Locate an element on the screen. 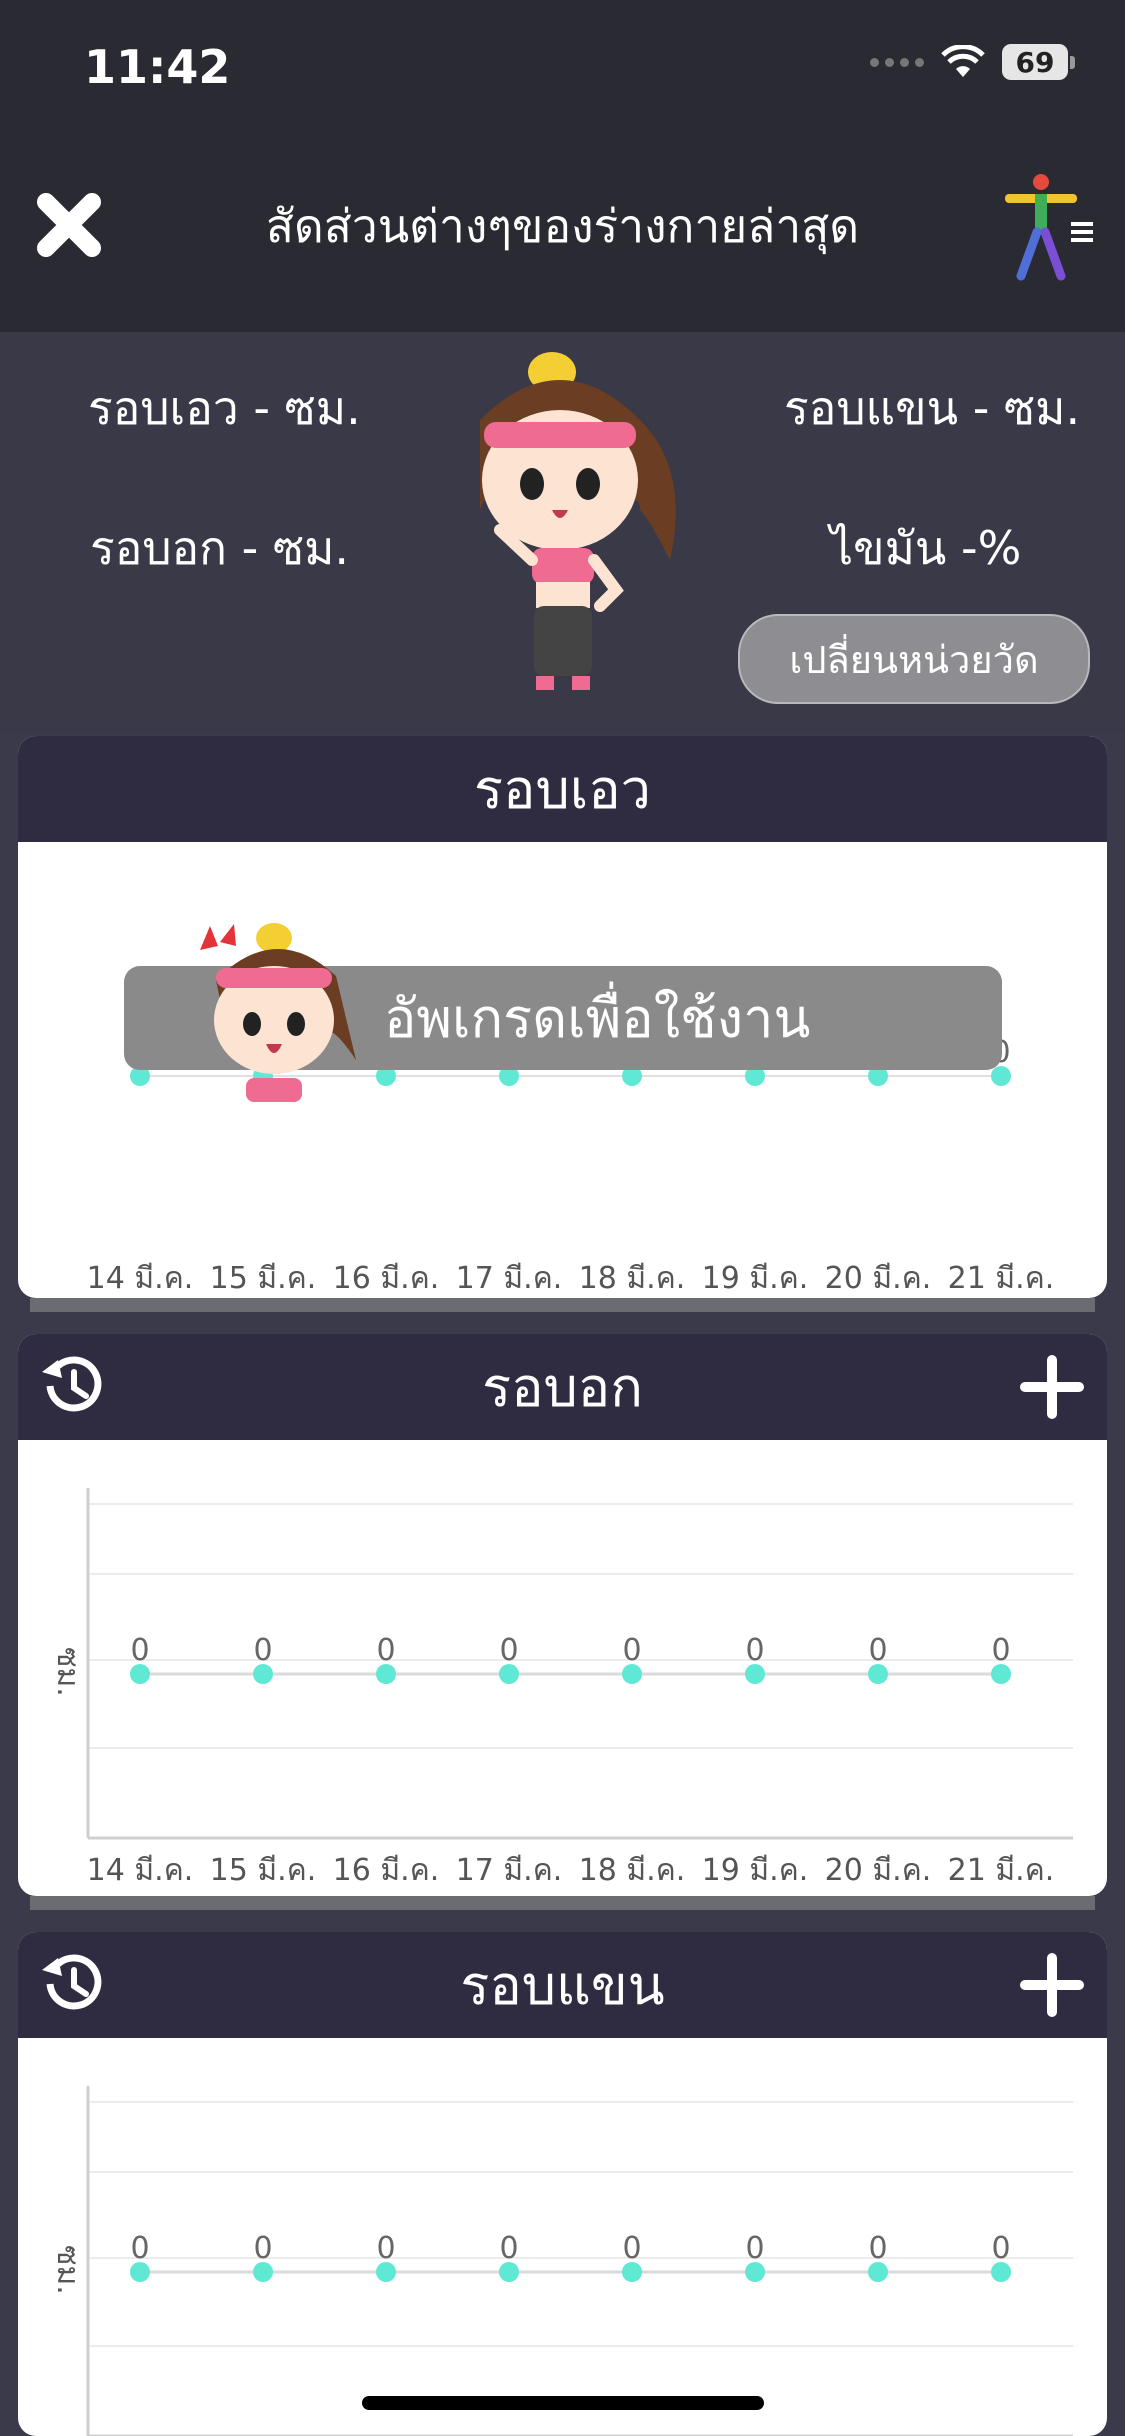 This screenshot has height=2436, width=1125. cellular-signal-icon is located at coordinates (897, 62).